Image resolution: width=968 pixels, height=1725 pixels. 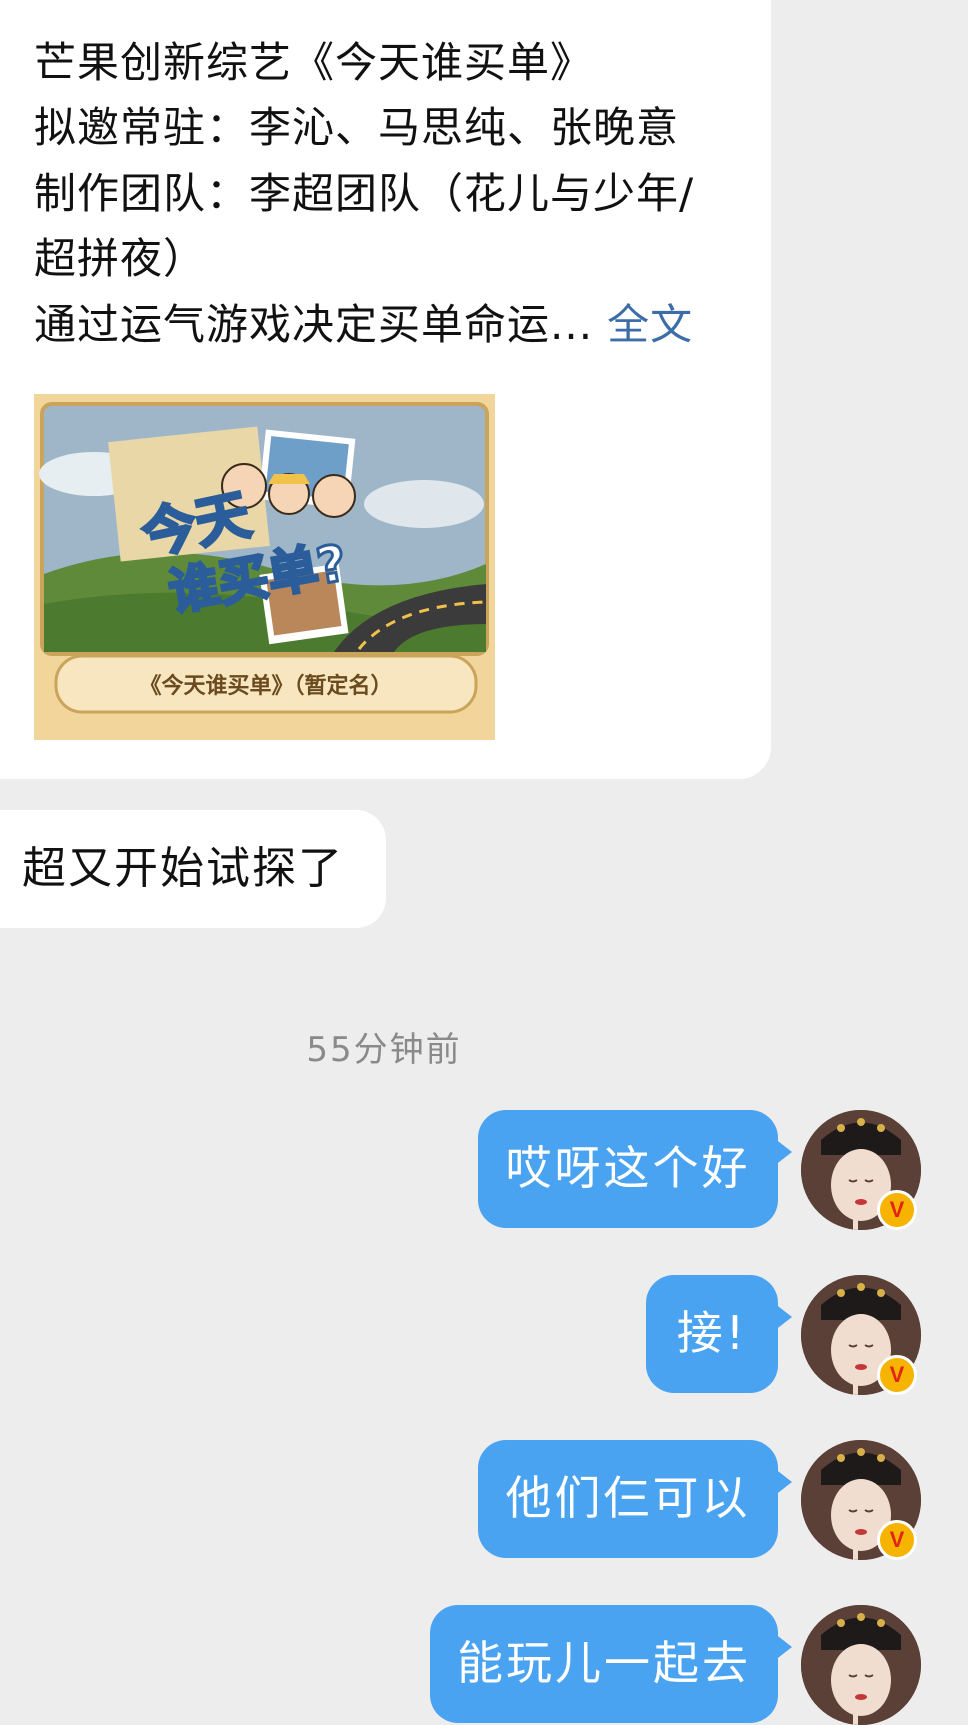 I want to click on outgoing-message-text: 哎呀这个好, so click(x=628, y=1168).